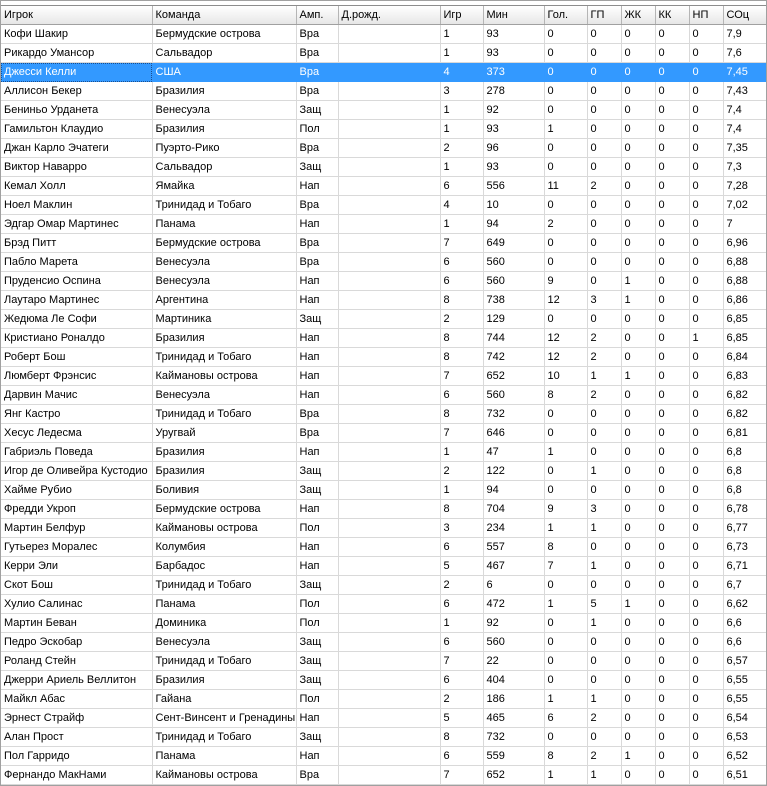  I want to click on table-row: Бениньо Урданета Венесуэла Защ 1 92 0 0 0 0 0 7,4, so click(383, 110).